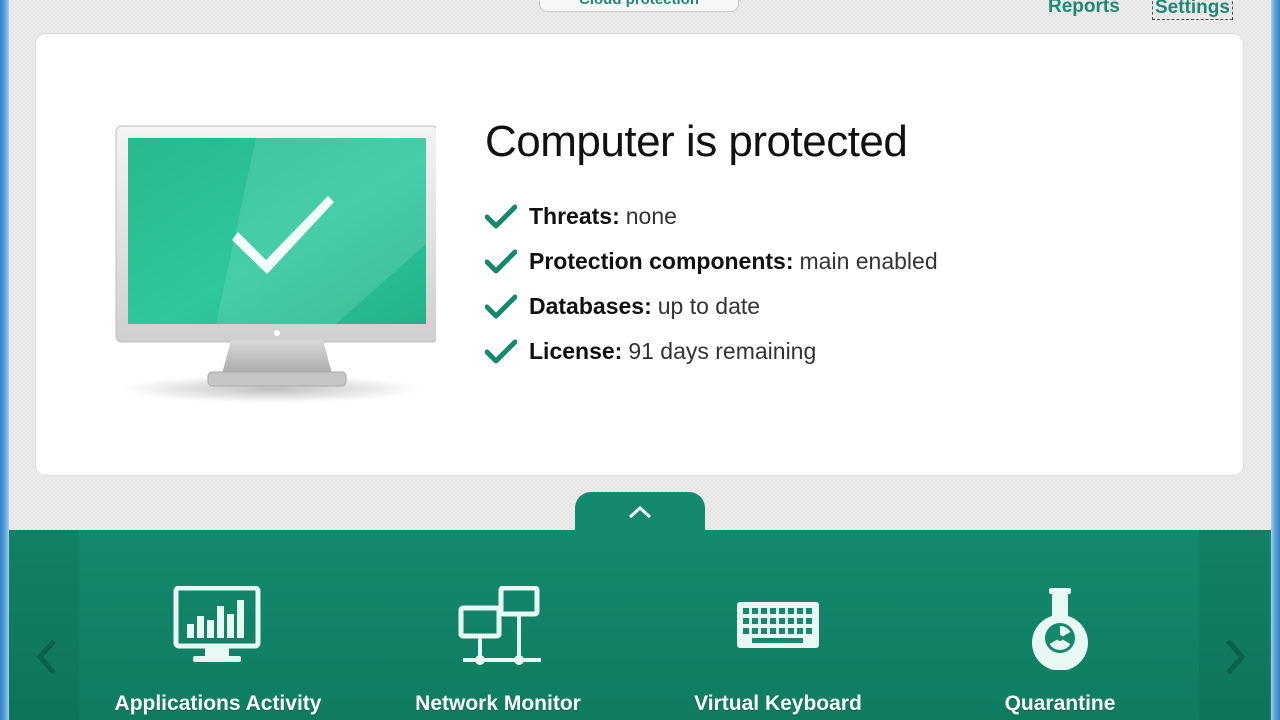 This screenshot has height=720, width=1280. What do you see at coordinates (869, 261) in the screenshot?
I see `status-item-value: main enabled` at bounding box center [869, 261].